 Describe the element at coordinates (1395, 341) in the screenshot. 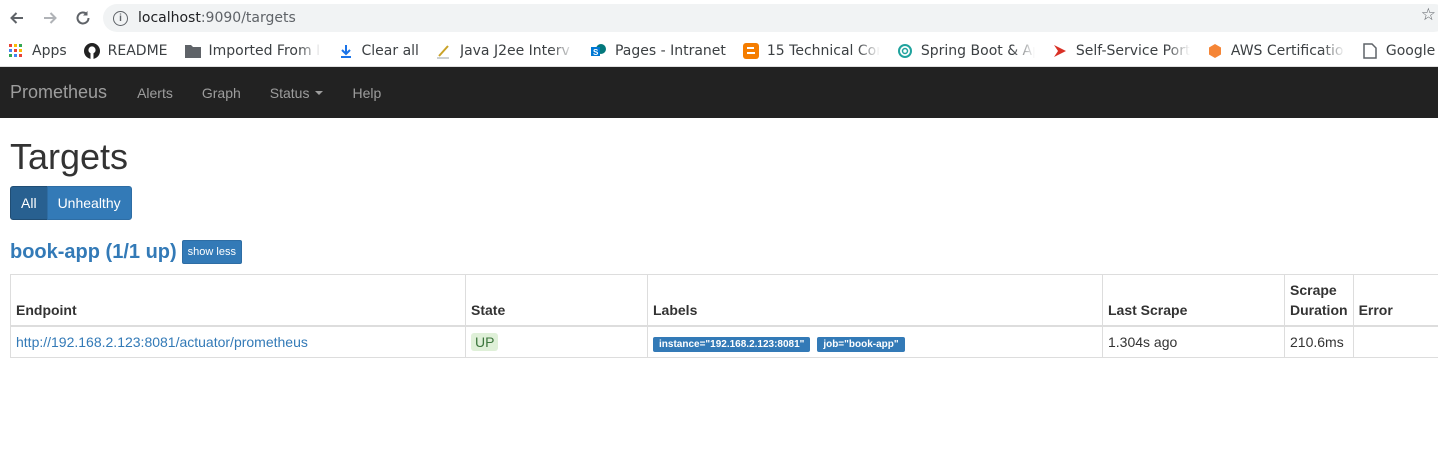

I see `error-cell` at that location.